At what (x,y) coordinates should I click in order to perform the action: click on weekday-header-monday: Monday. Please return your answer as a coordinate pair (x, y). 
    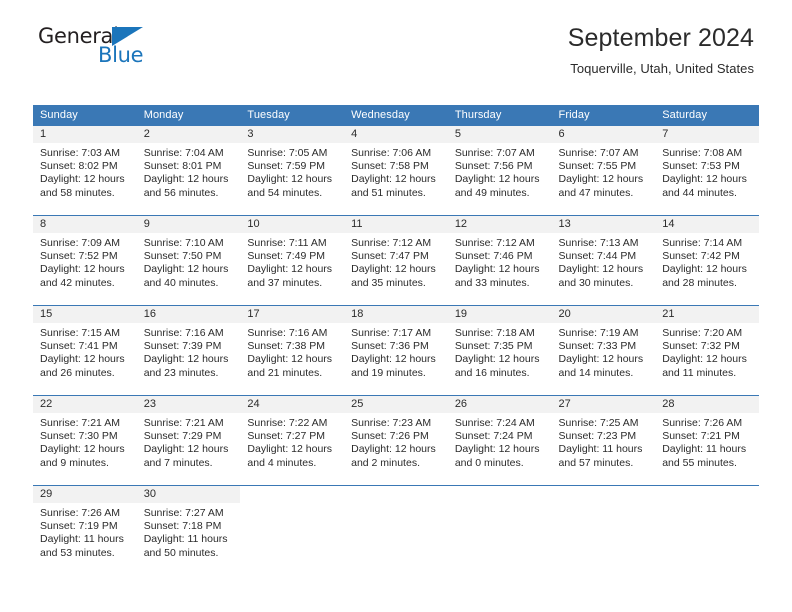
    Looking at the image, I should click on (188, 115).